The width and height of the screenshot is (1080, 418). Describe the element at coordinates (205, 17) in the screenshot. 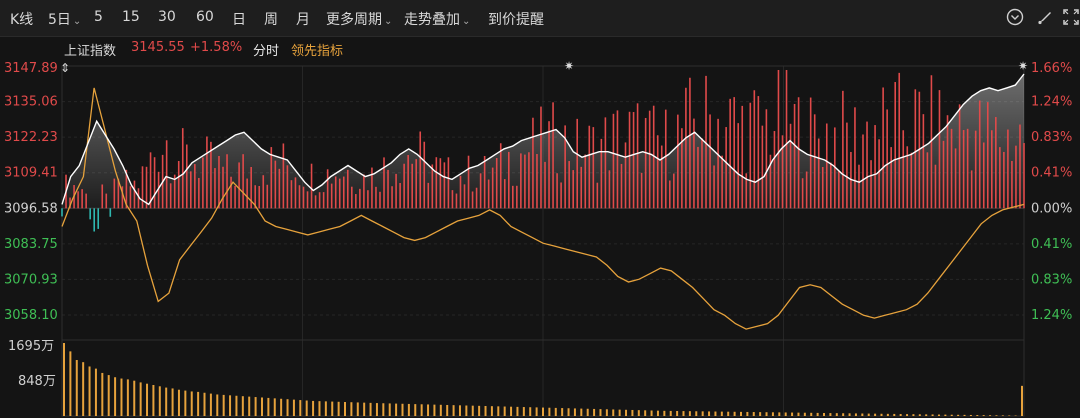

I see `period-60: 60` at that location.